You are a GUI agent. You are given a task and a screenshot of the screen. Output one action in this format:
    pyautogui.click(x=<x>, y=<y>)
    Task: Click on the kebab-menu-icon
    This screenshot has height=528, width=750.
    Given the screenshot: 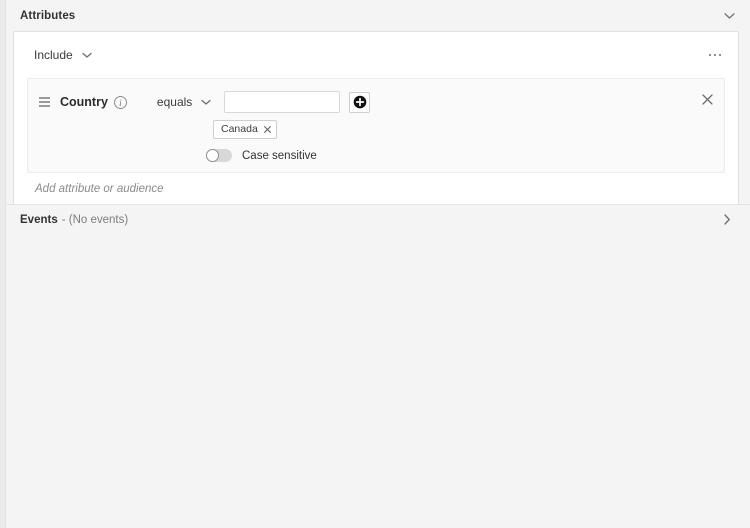 What is the action you would take?
    pyautogui.click(x=715, y=55)
    